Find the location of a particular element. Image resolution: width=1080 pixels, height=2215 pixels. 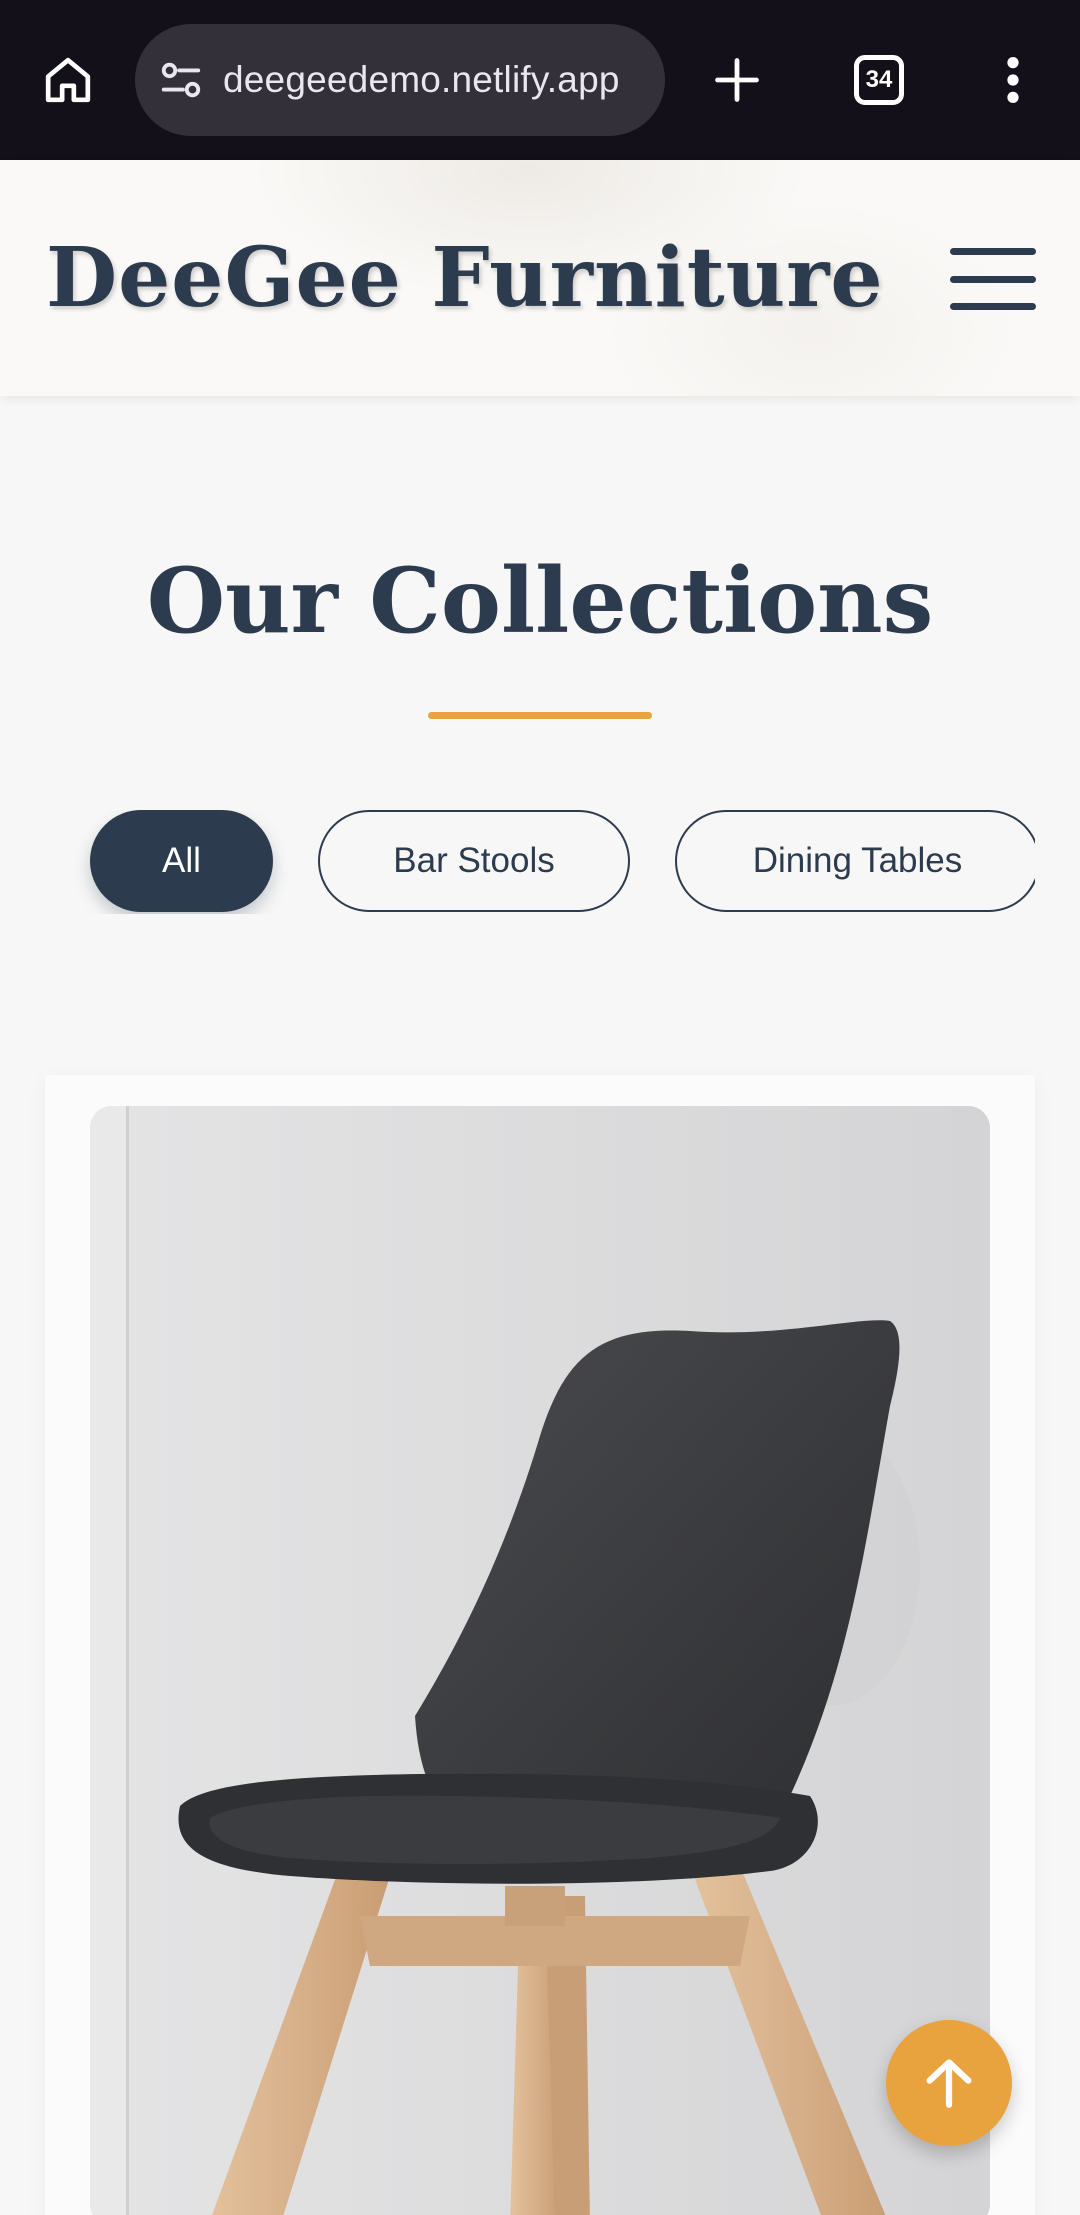

arrow-up-icon is located at coordinates (949, 2083).